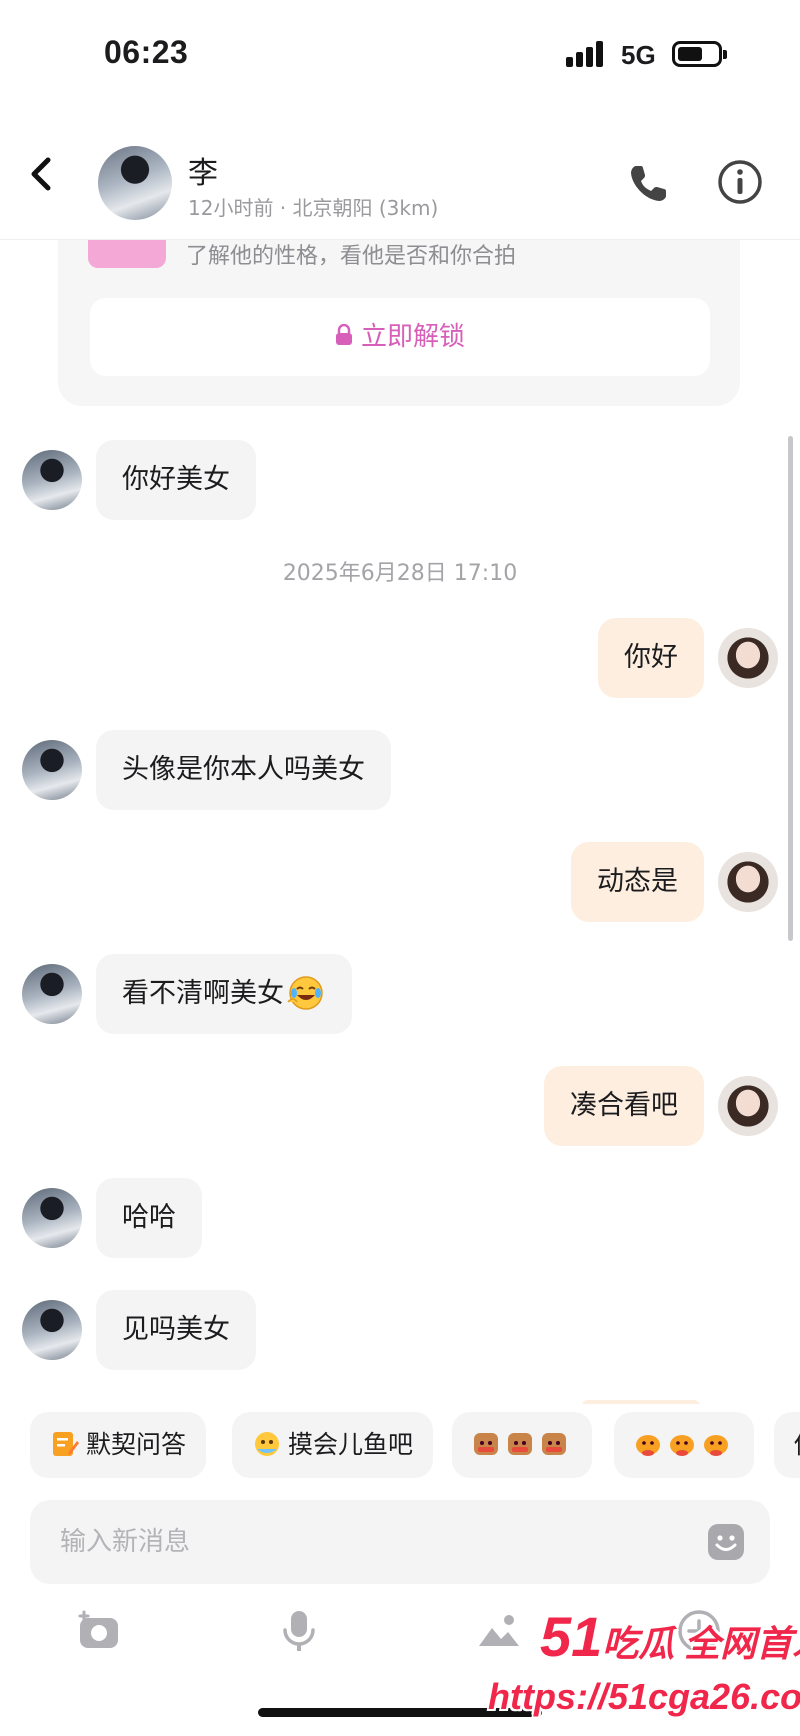 This screenshot has width=800, height=1736. I want to click on quick-reply-bar: 默契问答 摸会儿鱼吧 你, so click(400, 1446).